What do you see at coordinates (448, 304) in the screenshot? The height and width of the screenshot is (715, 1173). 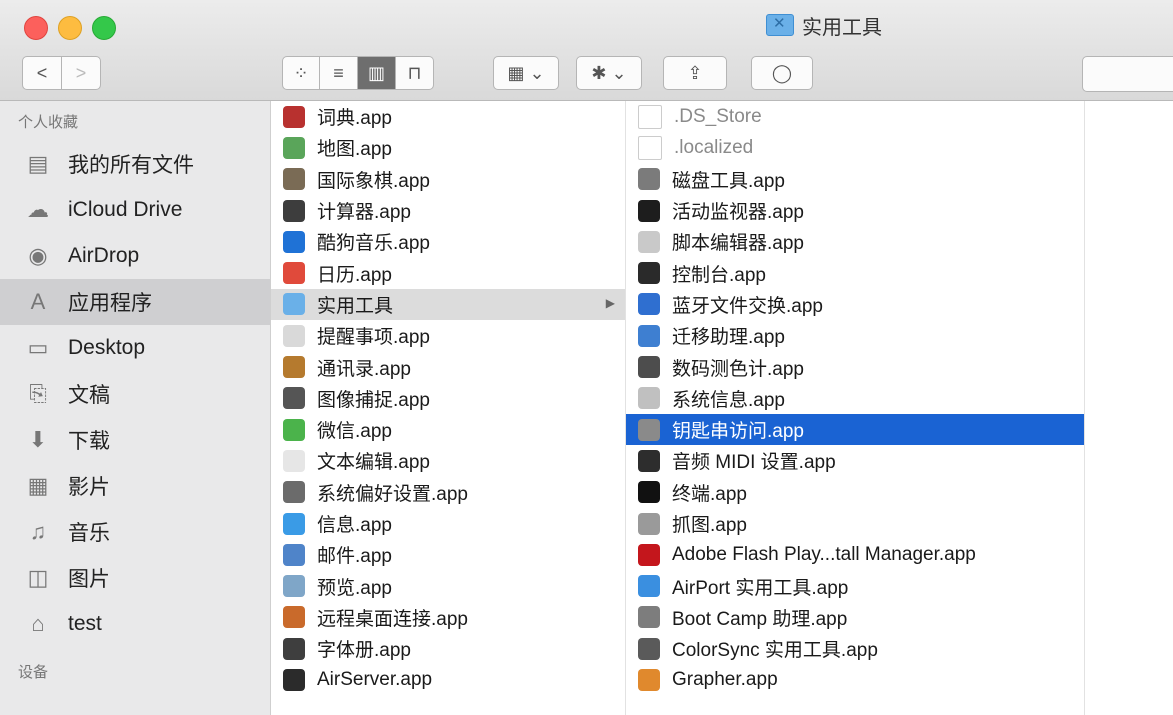 I see `file-row: 实用工具 ▶` at bounding box center [448, 304].